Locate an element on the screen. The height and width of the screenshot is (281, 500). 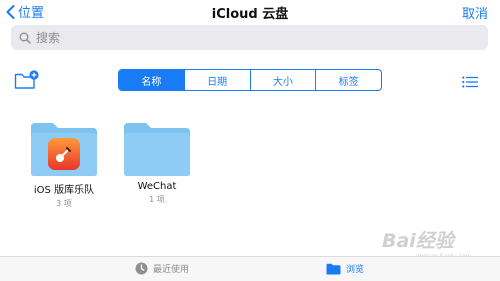
page-title: iCloud 云盘 is located at coordinates (250, 14).